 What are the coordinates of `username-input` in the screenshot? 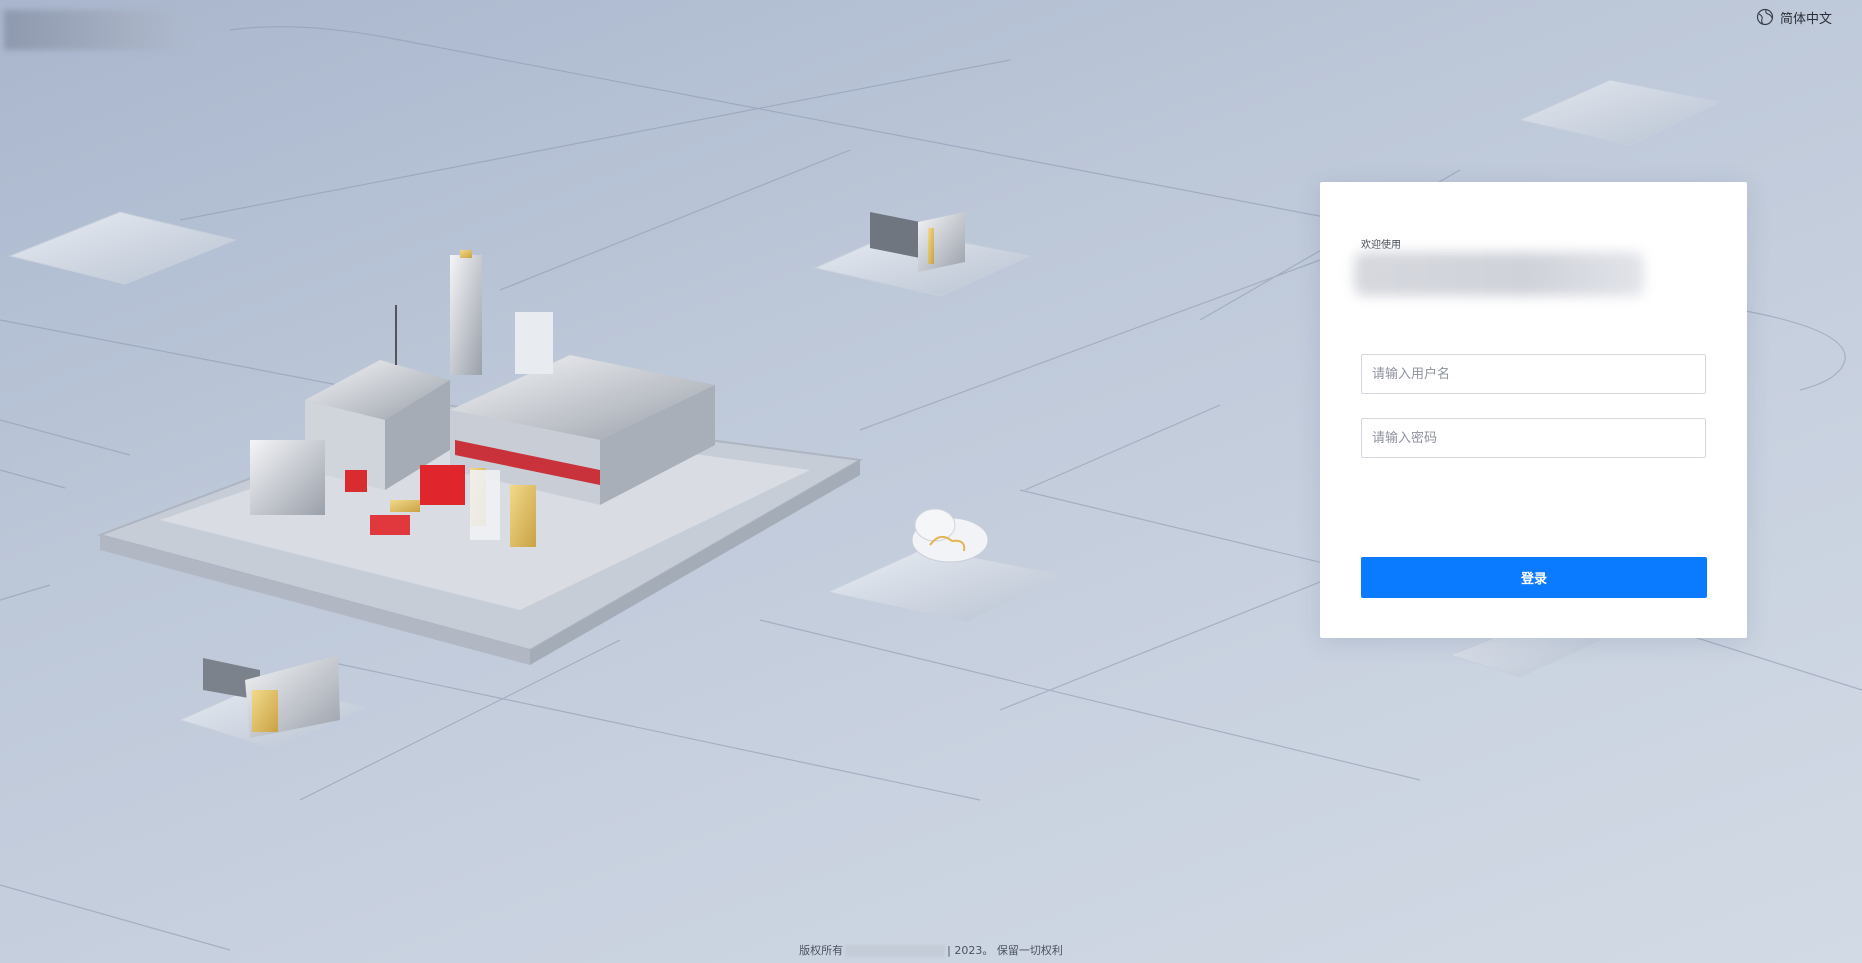 It's located at (1533, 374).